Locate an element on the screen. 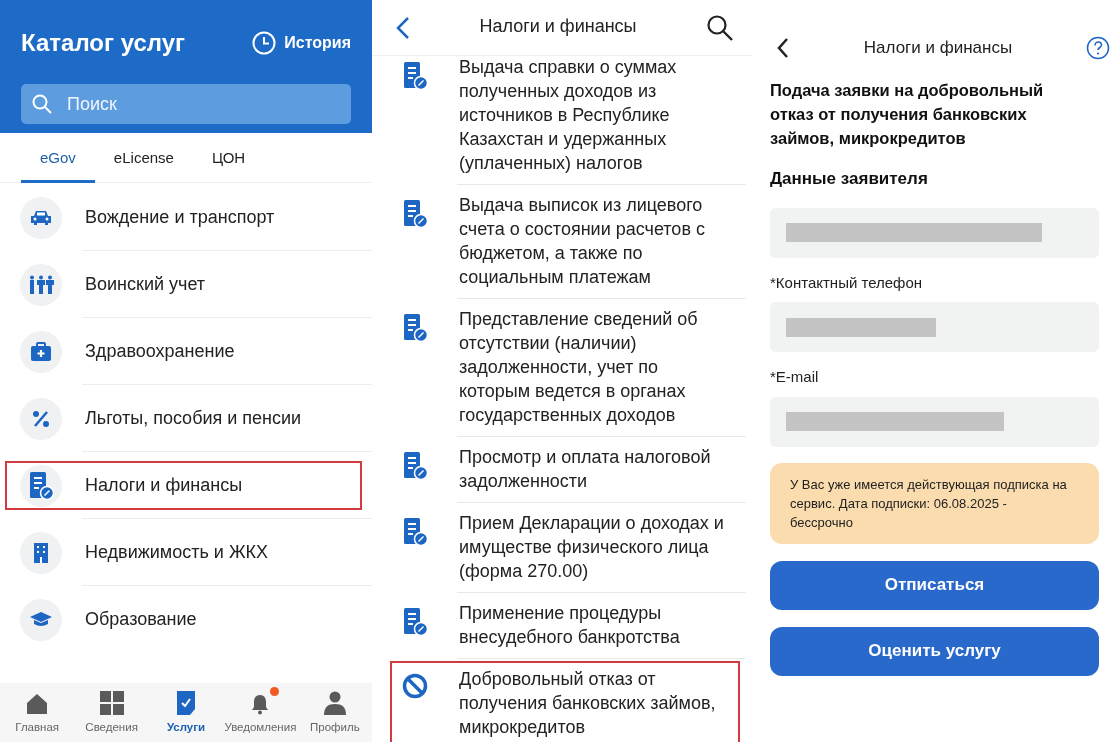 Image resolution: width=1120 pixels, height=742 pixels. checked-document-icon is located at coordinates (186, 702).